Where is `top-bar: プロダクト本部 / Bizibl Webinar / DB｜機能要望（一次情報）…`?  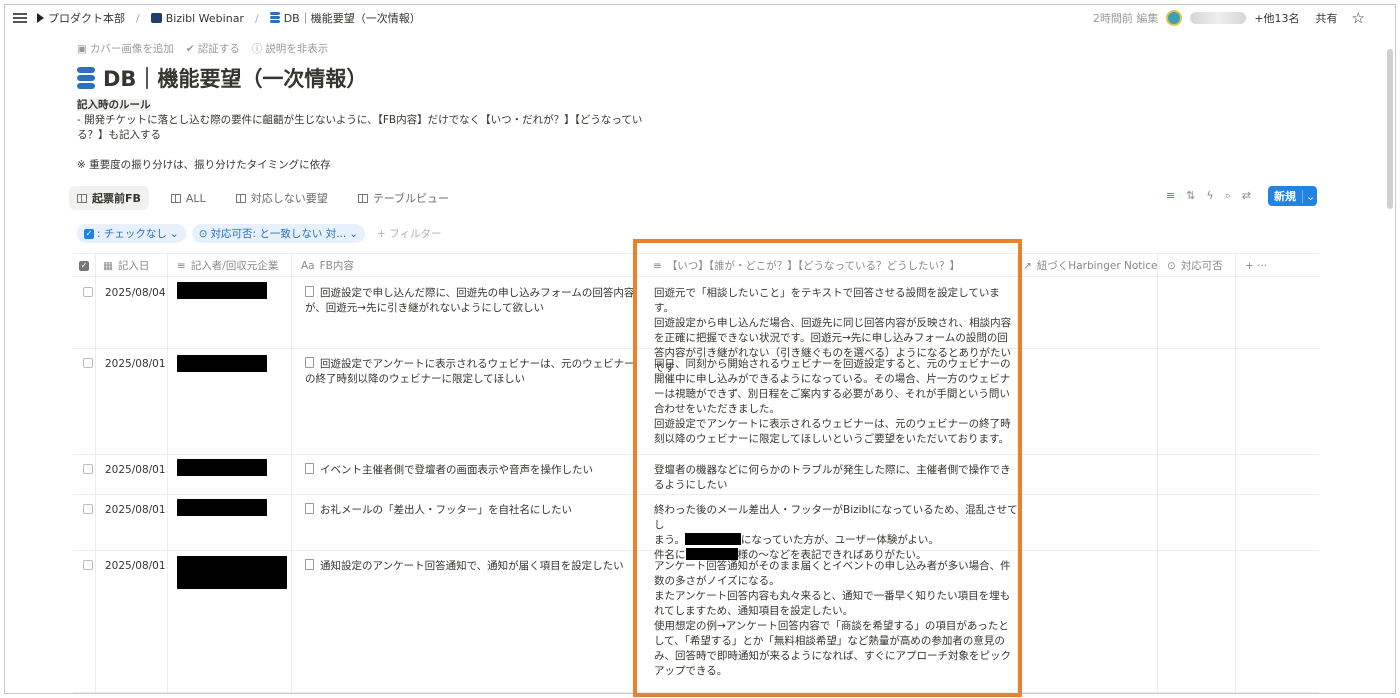 top-bar: プロダクト本部 / Bizibl Webinar / DB｜機能要望（一次情報）… is located at coordinates (700, 18).